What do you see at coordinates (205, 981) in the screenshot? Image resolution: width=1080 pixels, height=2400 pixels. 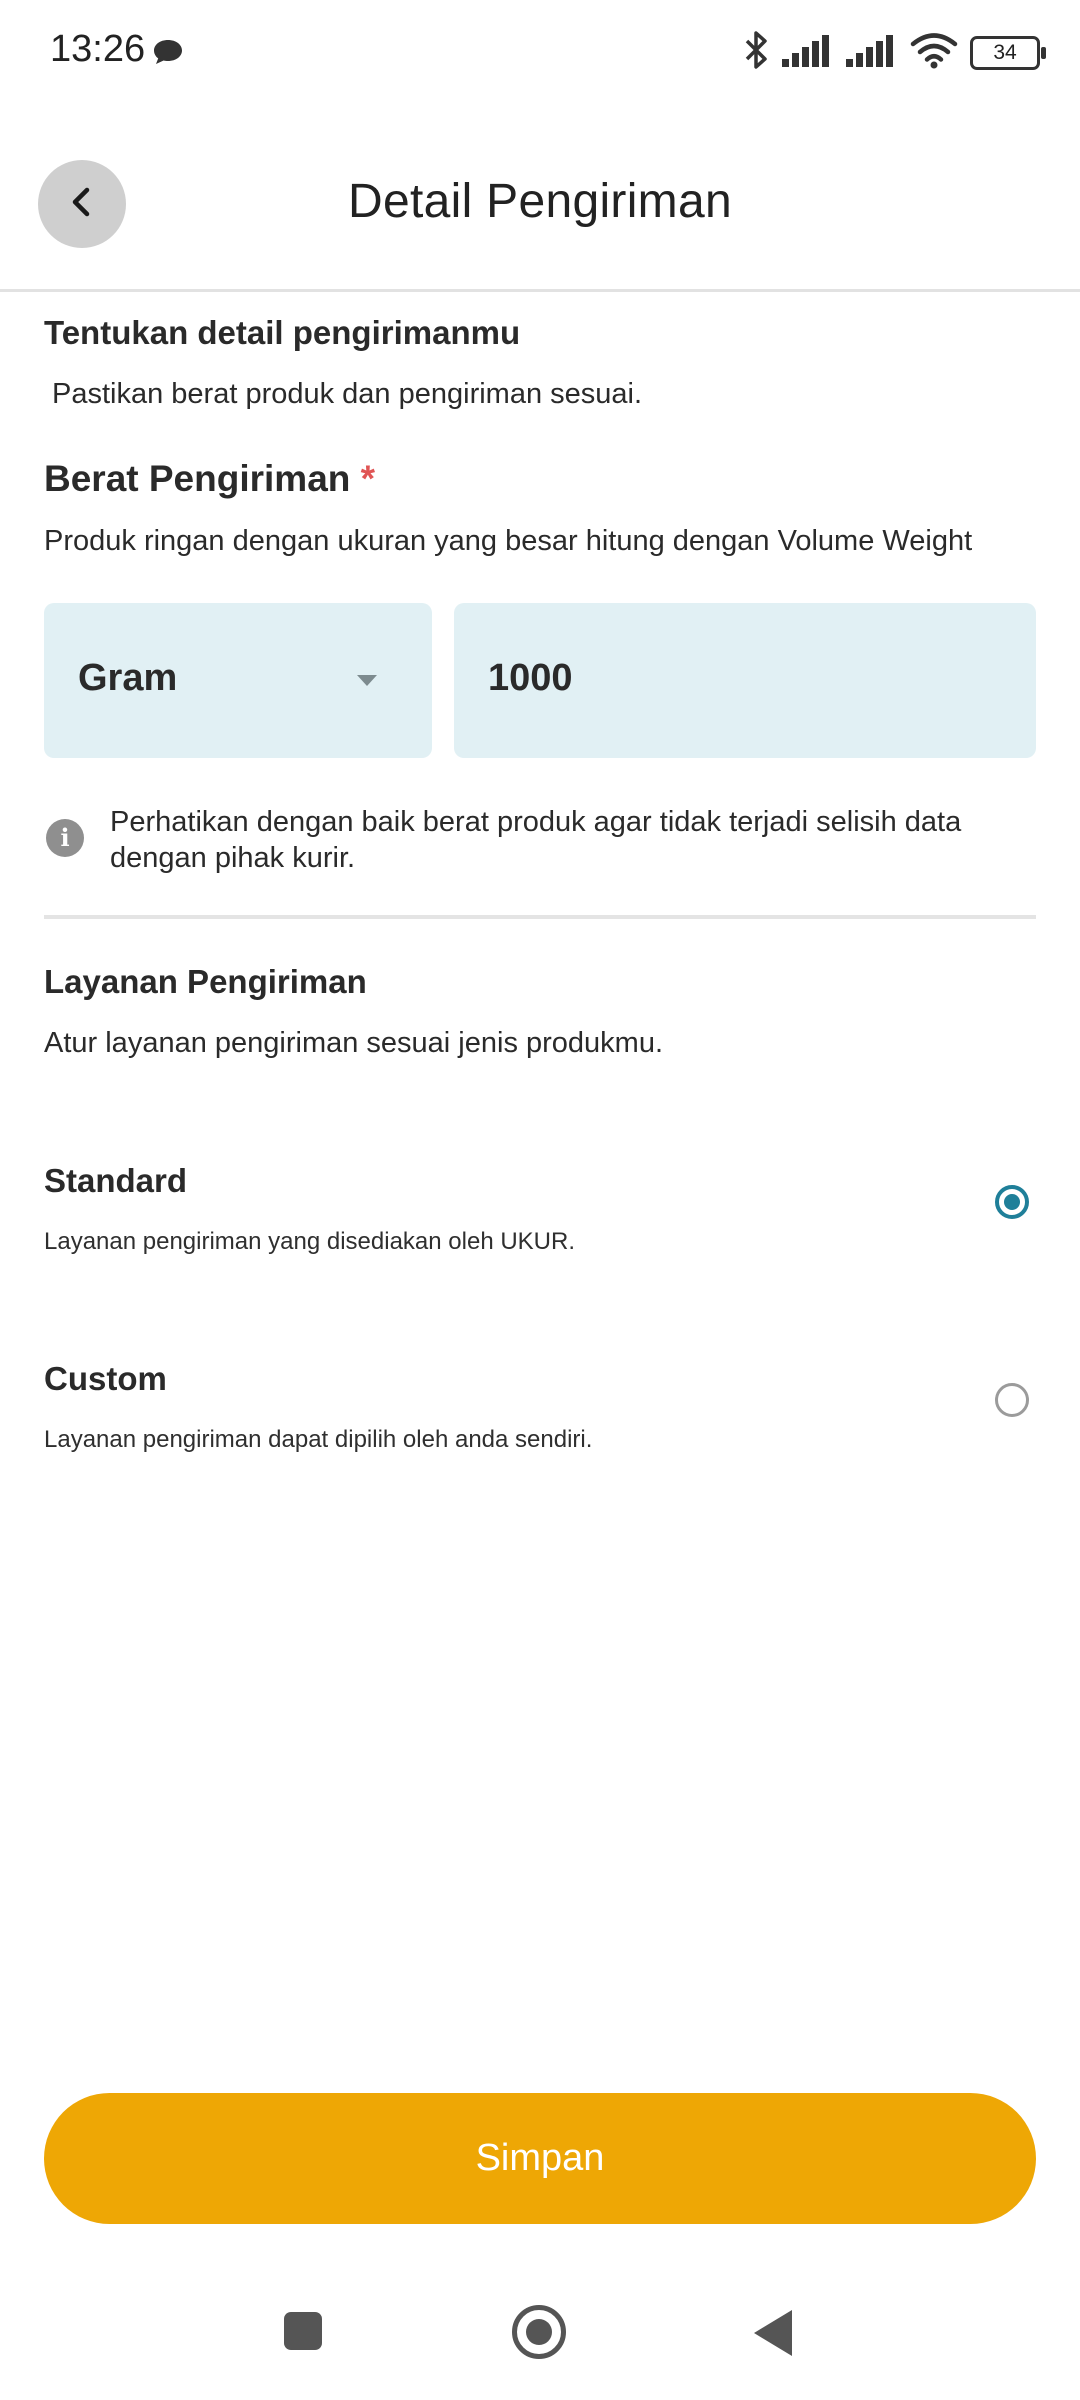 I see `service-heading: Layanan Pengiriman` at bounding box center [205, 981].